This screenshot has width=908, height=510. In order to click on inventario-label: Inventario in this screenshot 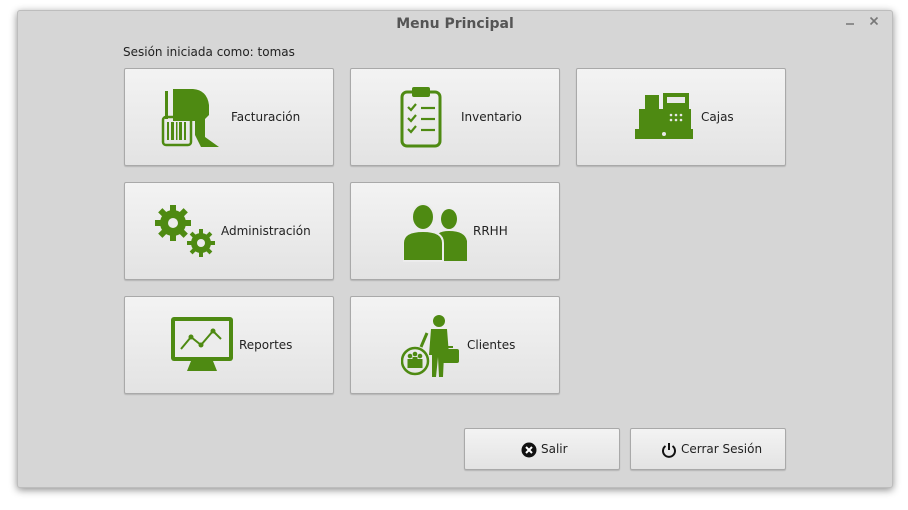, I will do `click(491, 117)`.